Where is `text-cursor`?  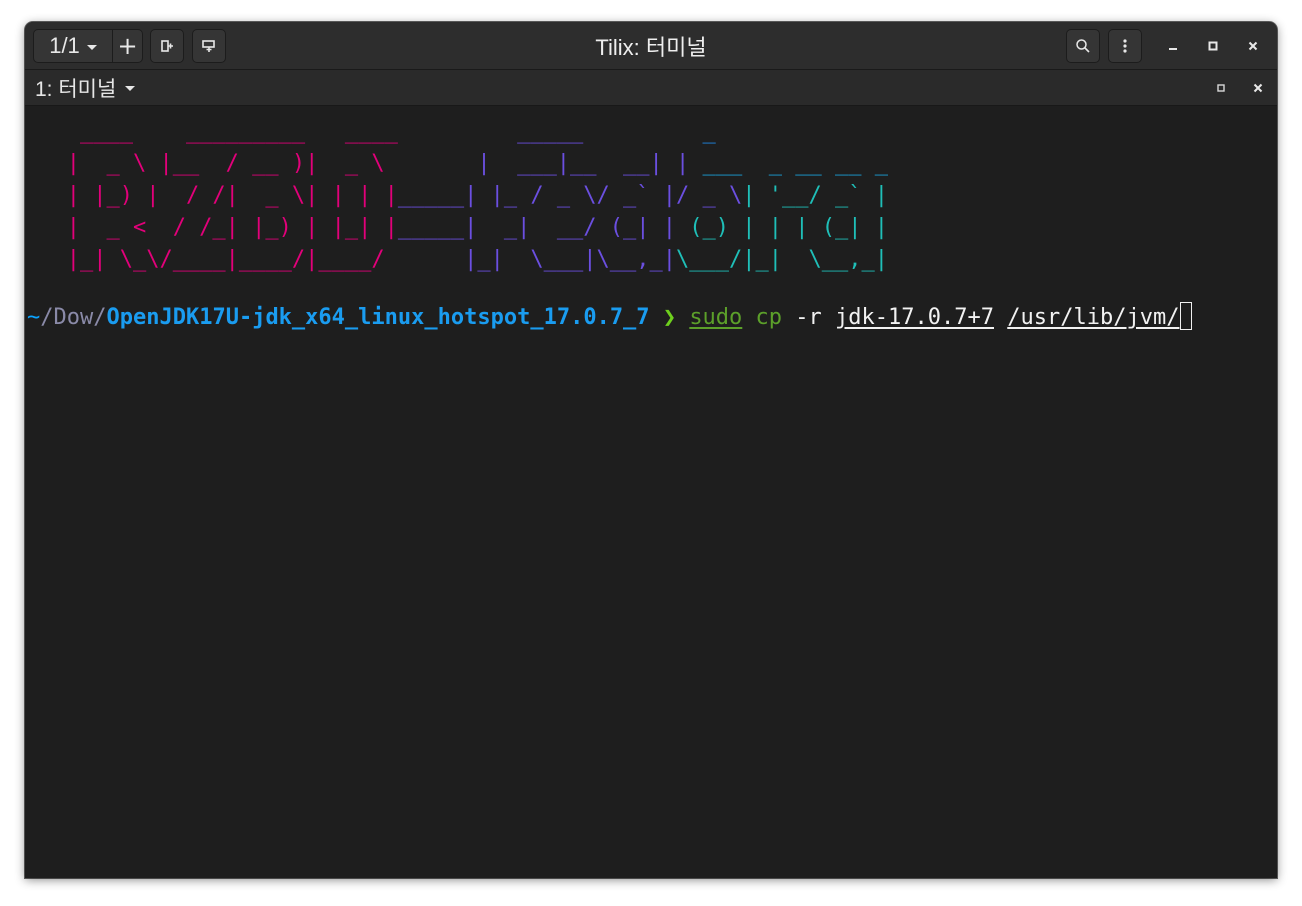
text-cursor is located at coordinates (1186, 316).